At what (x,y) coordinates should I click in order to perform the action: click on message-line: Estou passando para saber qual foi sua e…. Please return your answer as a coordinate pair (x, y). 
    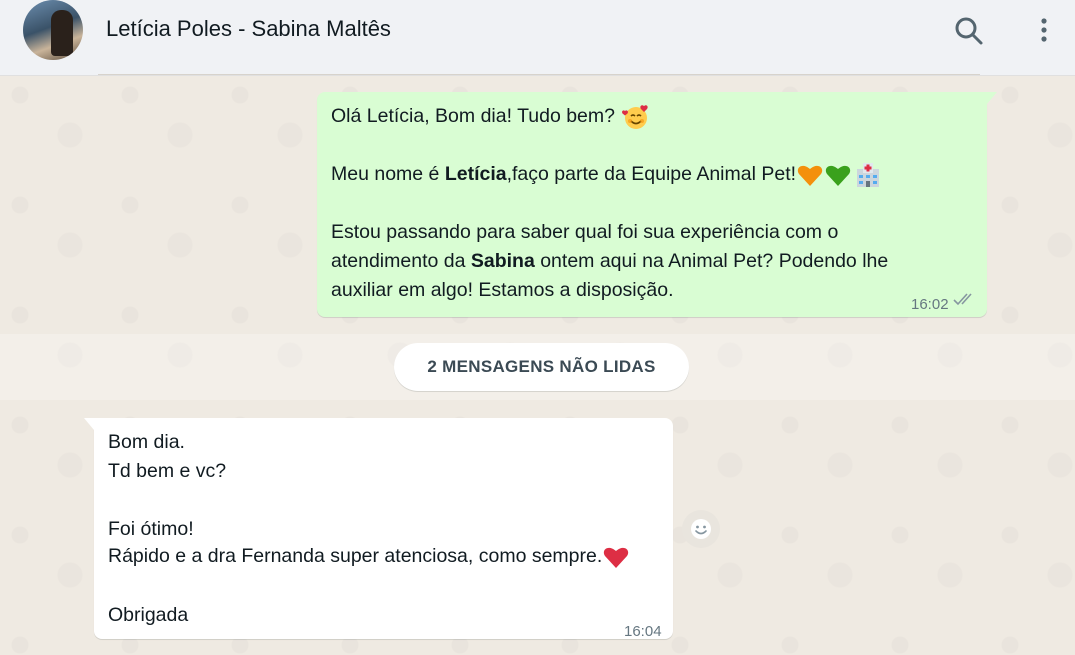
    Looking at the image, I should click on (585, 232).